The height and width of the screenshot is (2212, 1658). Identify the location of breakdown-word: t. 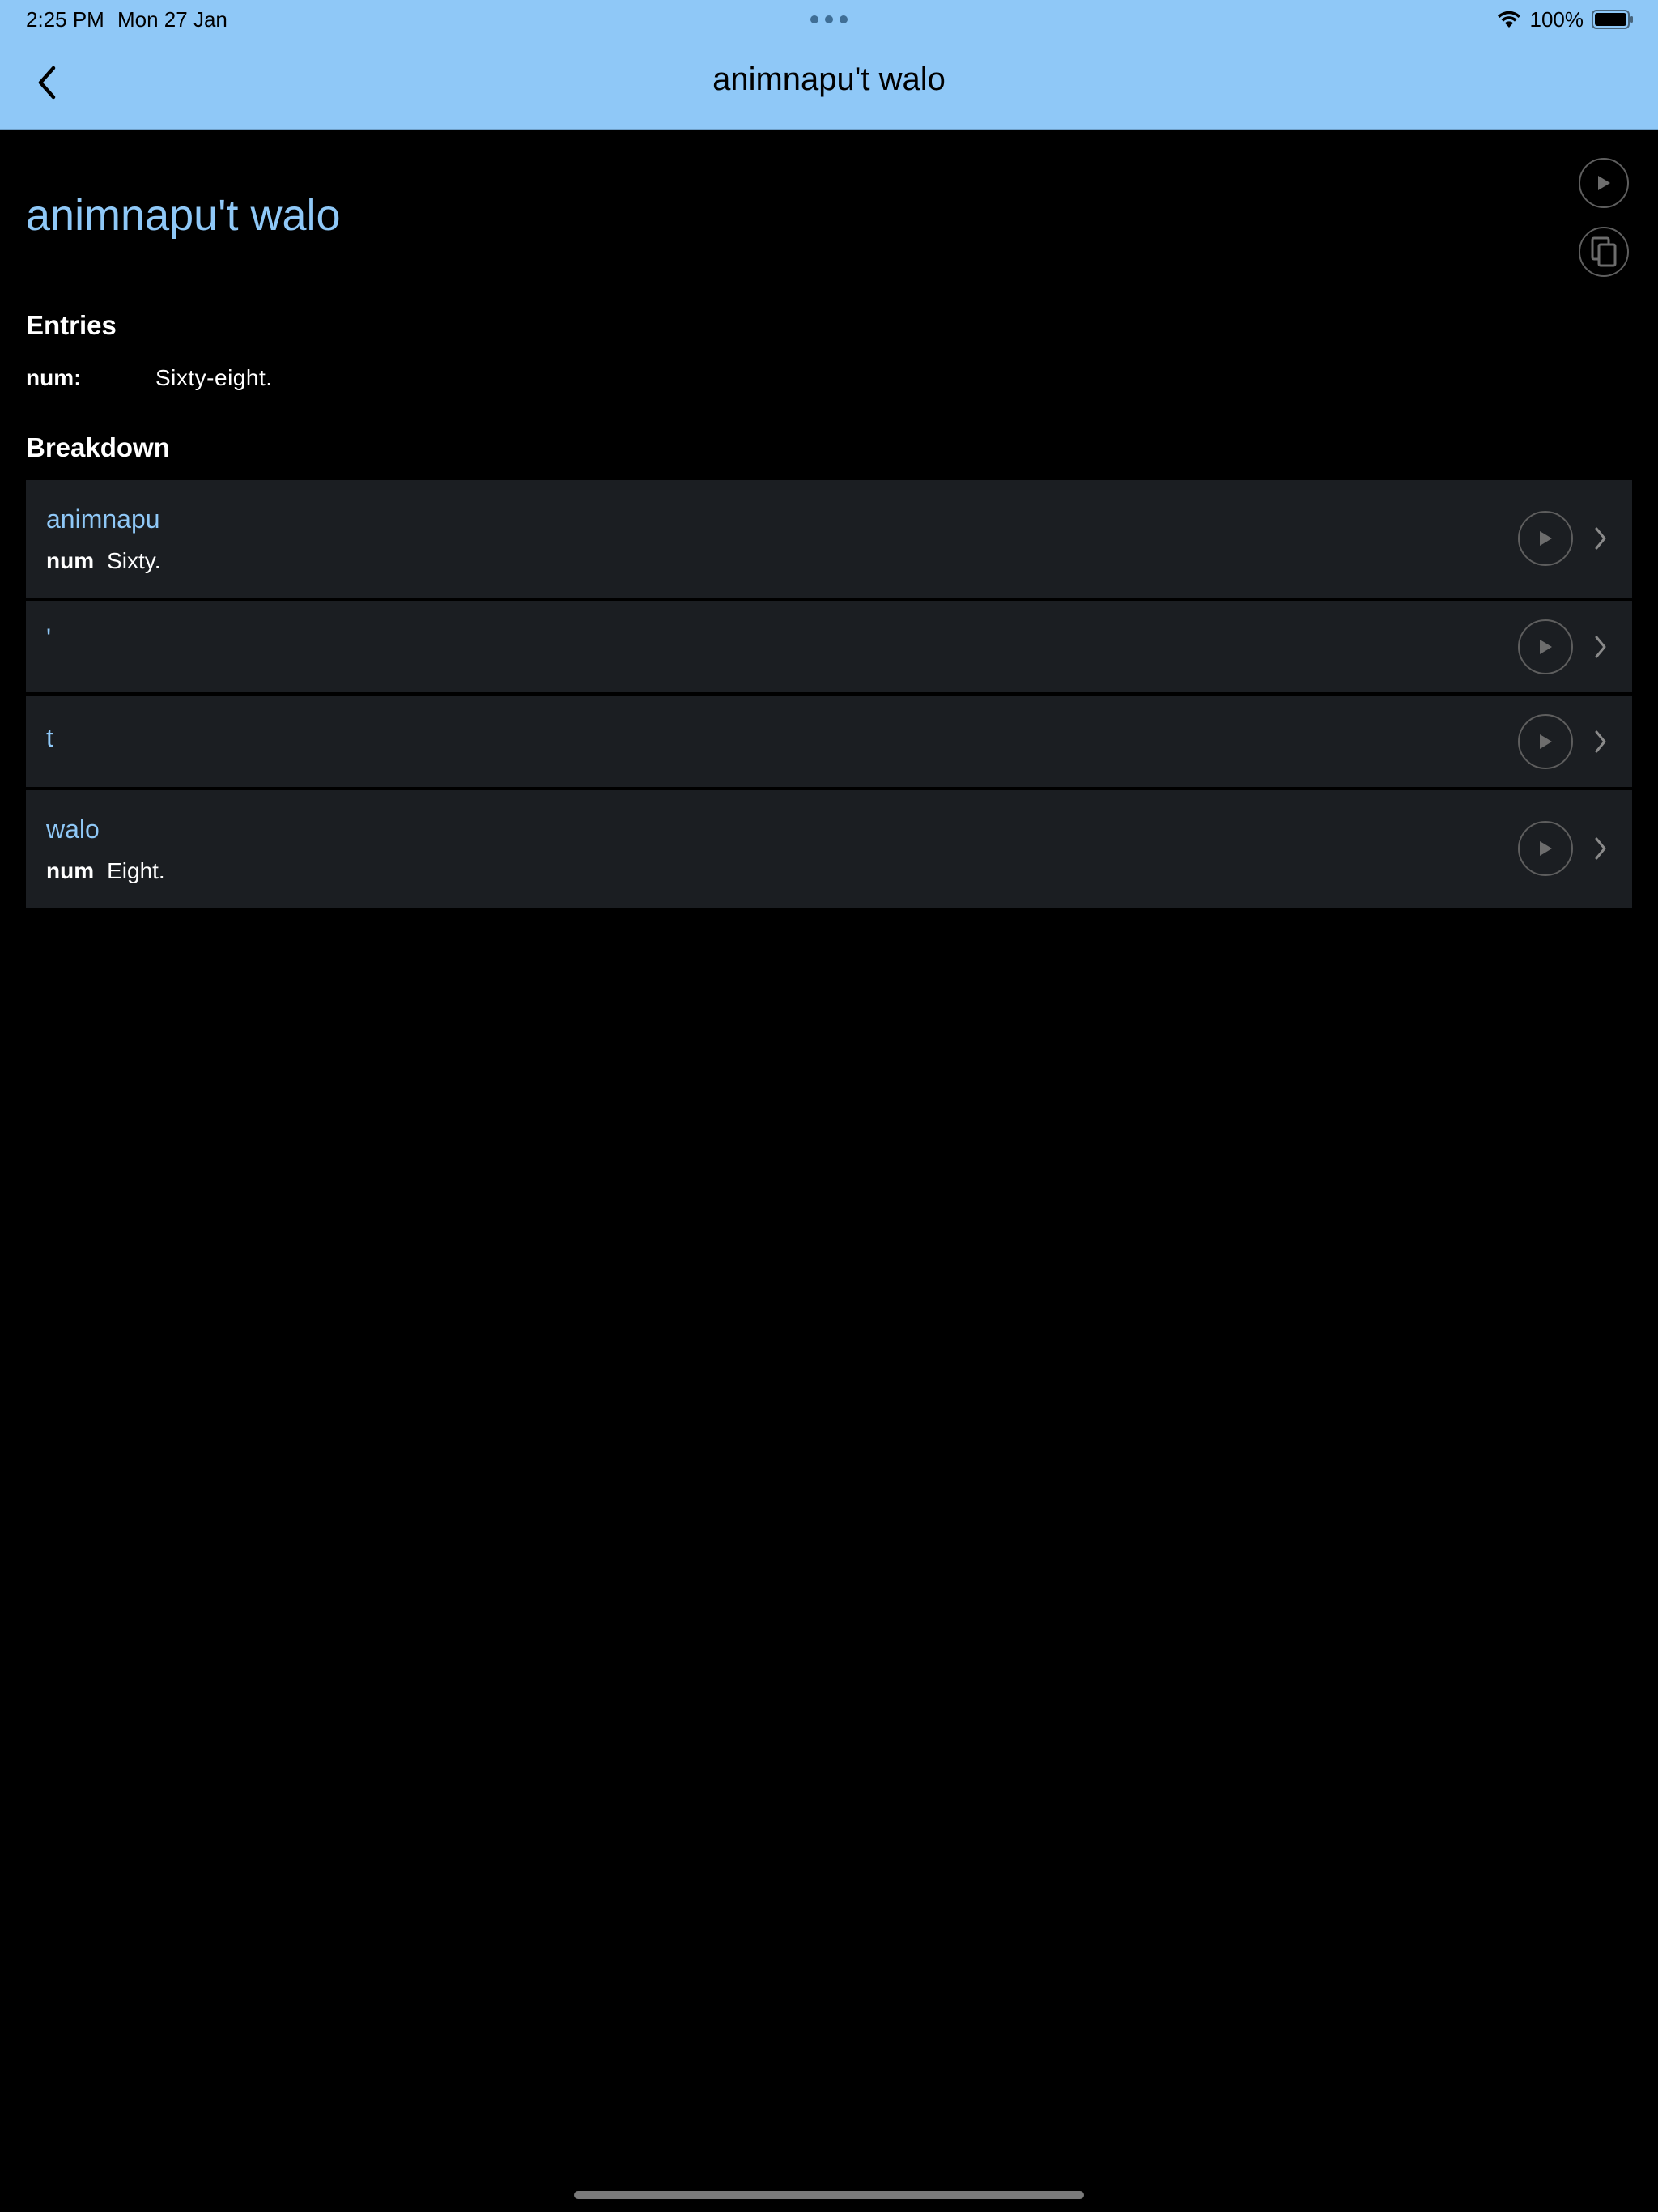
(49, 737).